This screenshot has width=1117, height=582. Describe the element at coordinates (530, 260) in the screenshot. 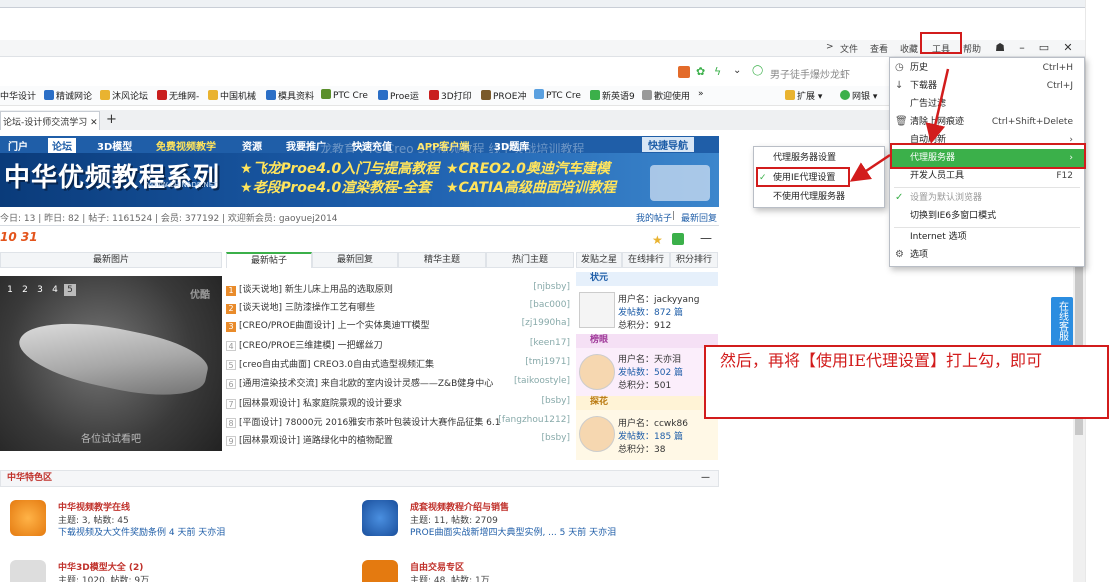

I see `tab-hot: 热门主题` at that location.